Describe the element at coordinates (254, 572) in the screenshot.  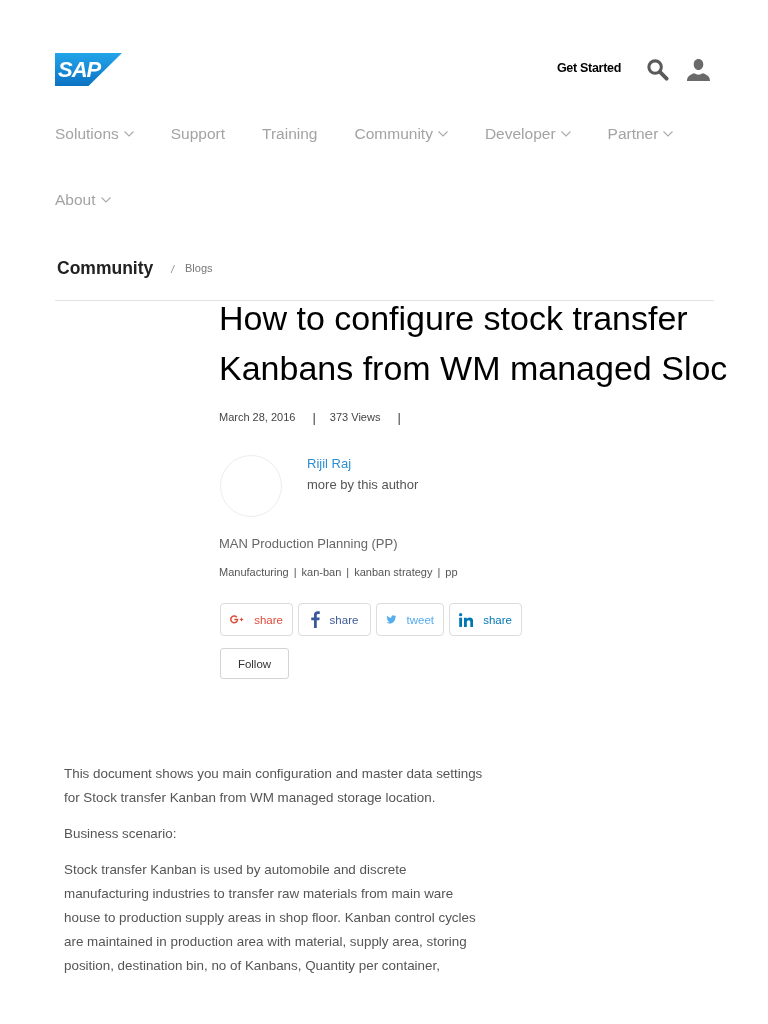
I see `tag-link: Manufacturing` at that location.